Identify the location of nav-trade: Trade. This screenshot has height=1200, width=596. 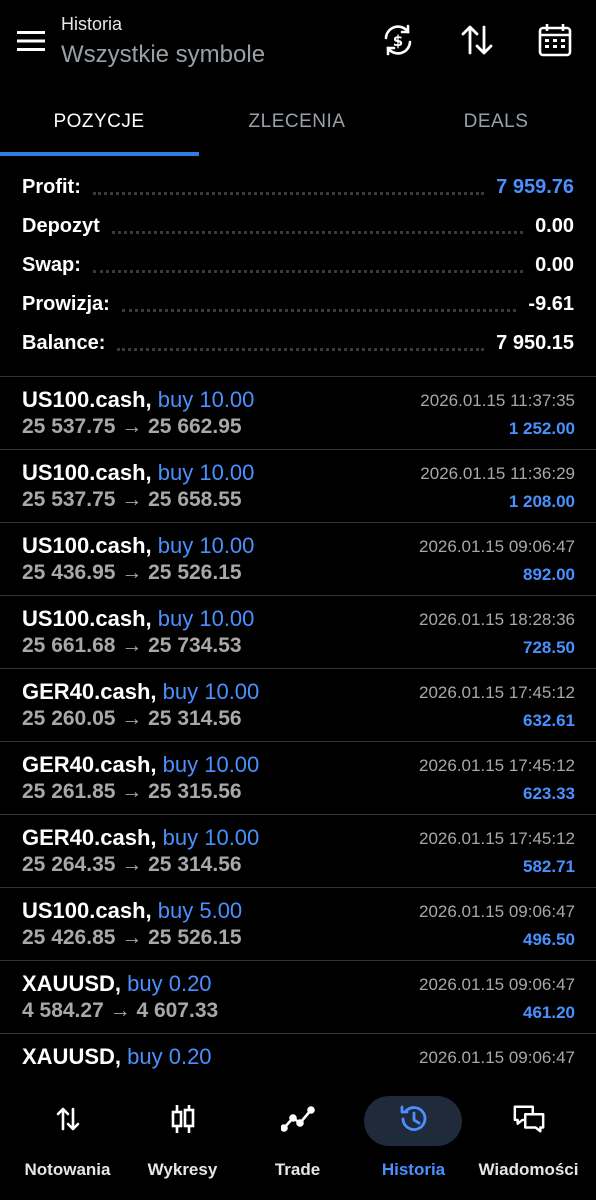
(297, 1142).